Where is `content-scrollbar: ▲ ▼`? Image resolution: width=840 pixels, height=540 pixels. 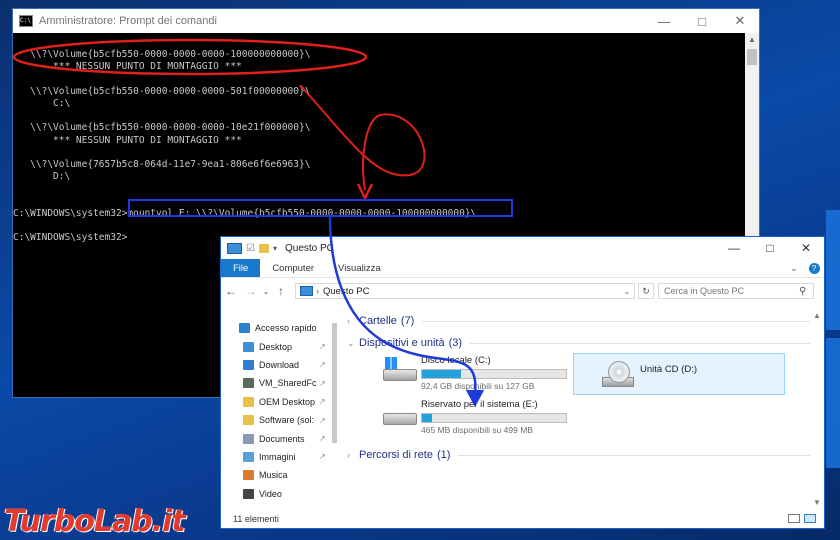
content-scrollbar: ▲ ▼ is located at coordinates (817, 409).